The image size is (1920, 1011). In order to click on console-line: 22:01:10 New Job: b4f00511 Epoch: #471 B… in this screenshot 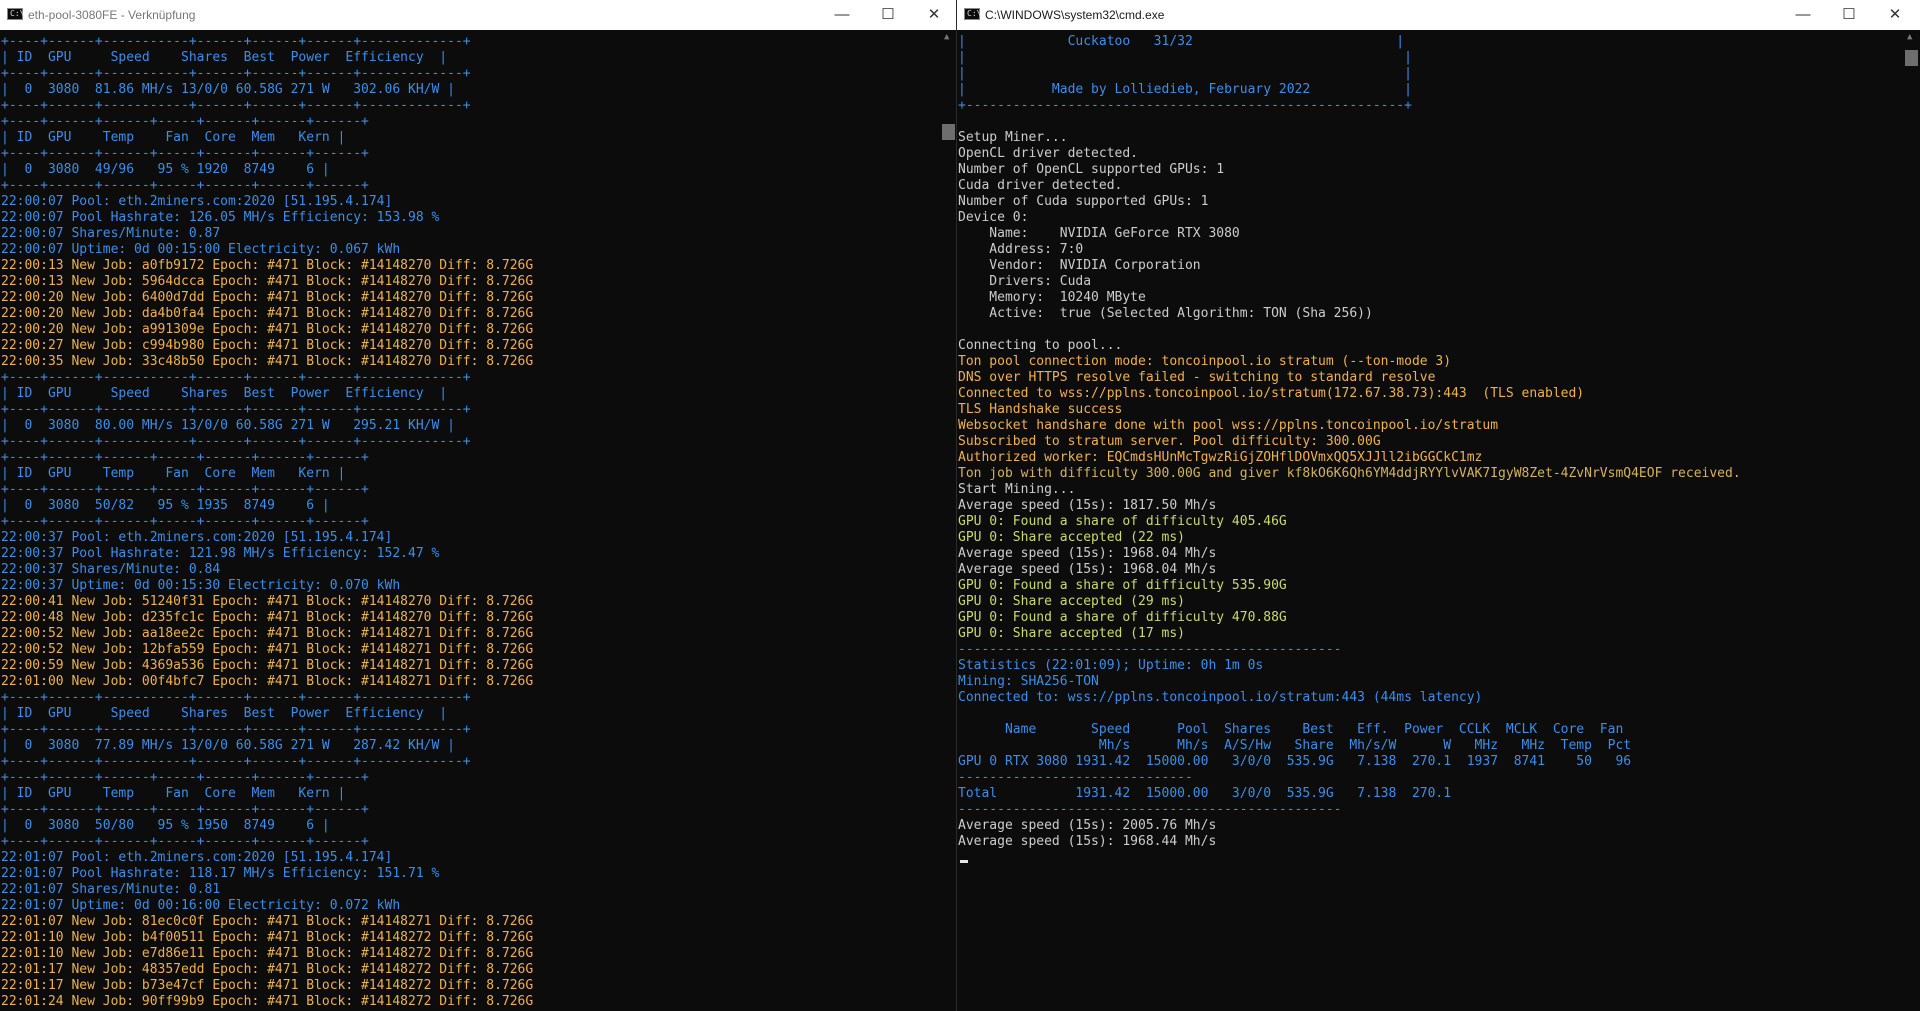, I will do `click(267, 937)`.